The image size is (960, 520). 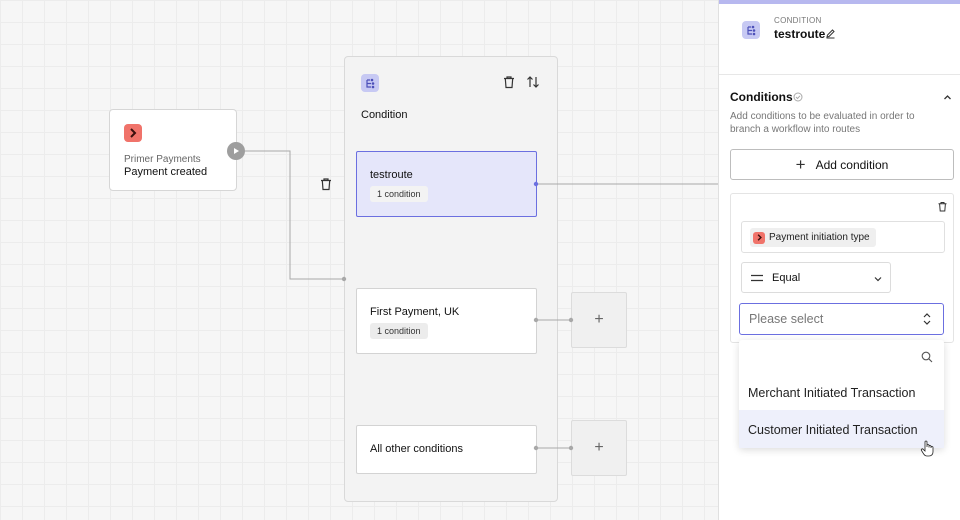 I want to click on dropdown-option-merchant: Merchant Initiated Transaction, so click(x=841, y=392).